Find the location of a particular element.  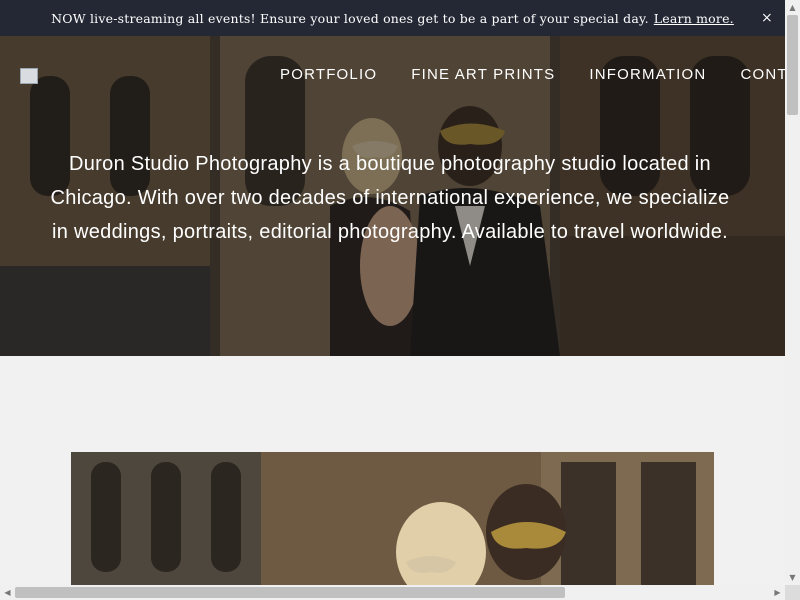

scrollbar-corner is located at coordinates (792, 592).